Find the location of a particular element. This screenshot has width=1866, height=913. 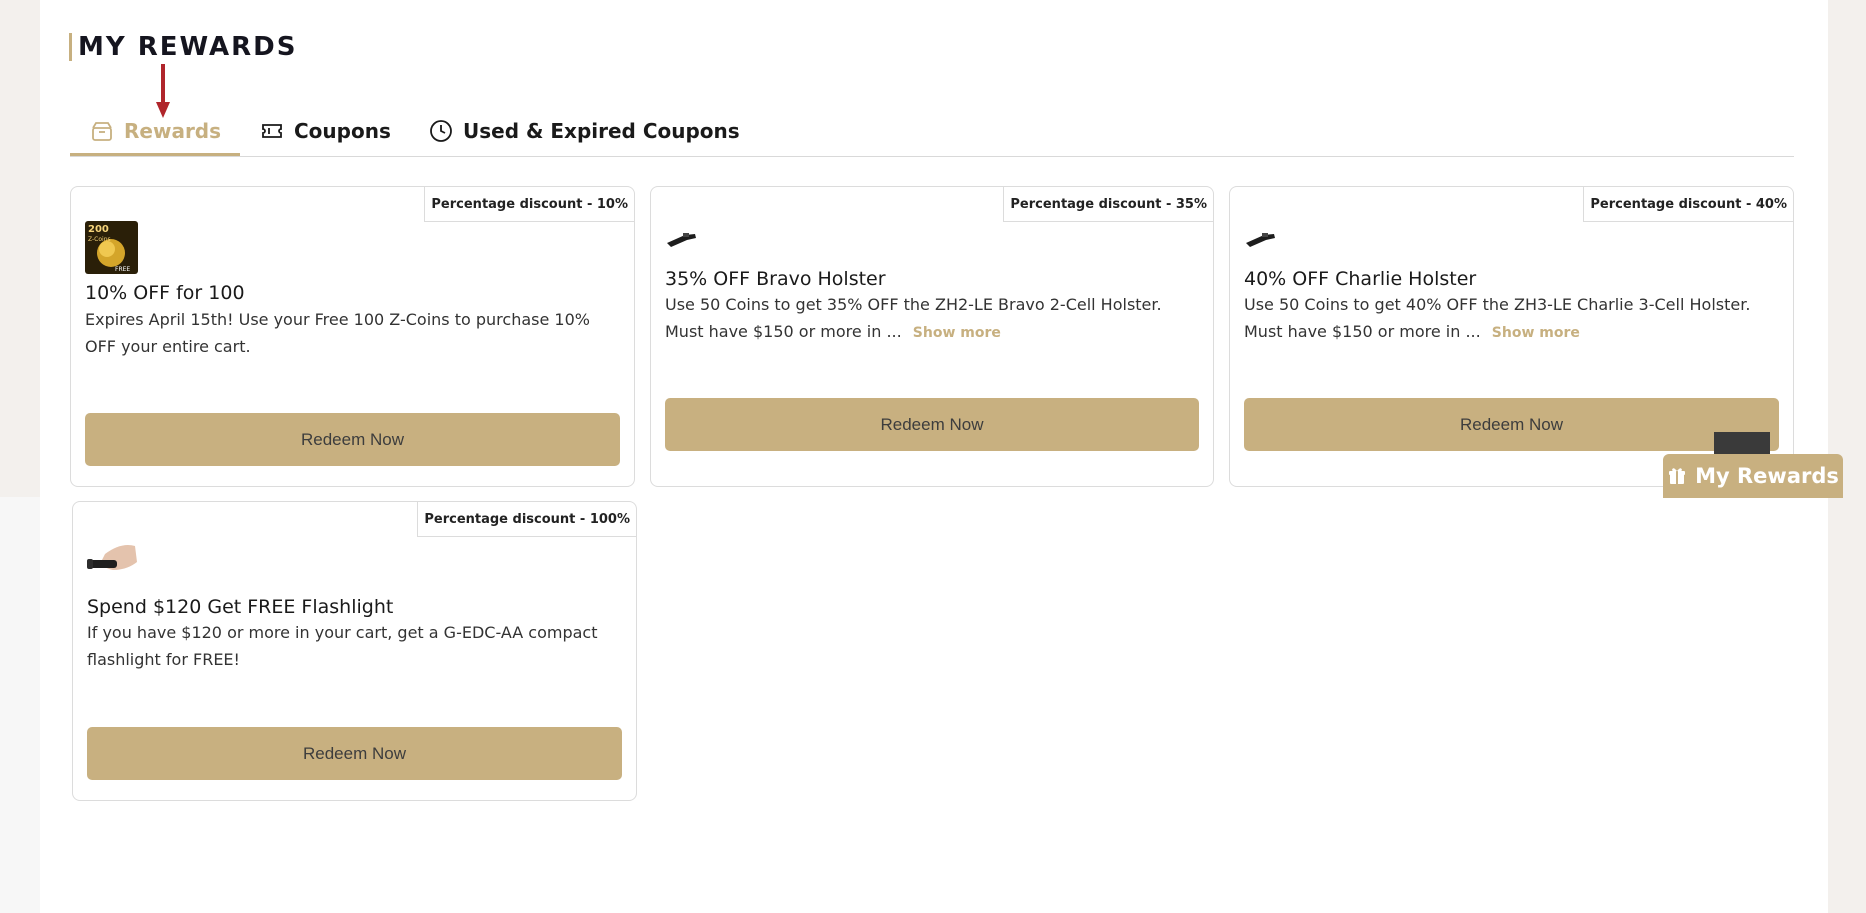

clock-icon is located at coordinates (441, 131).